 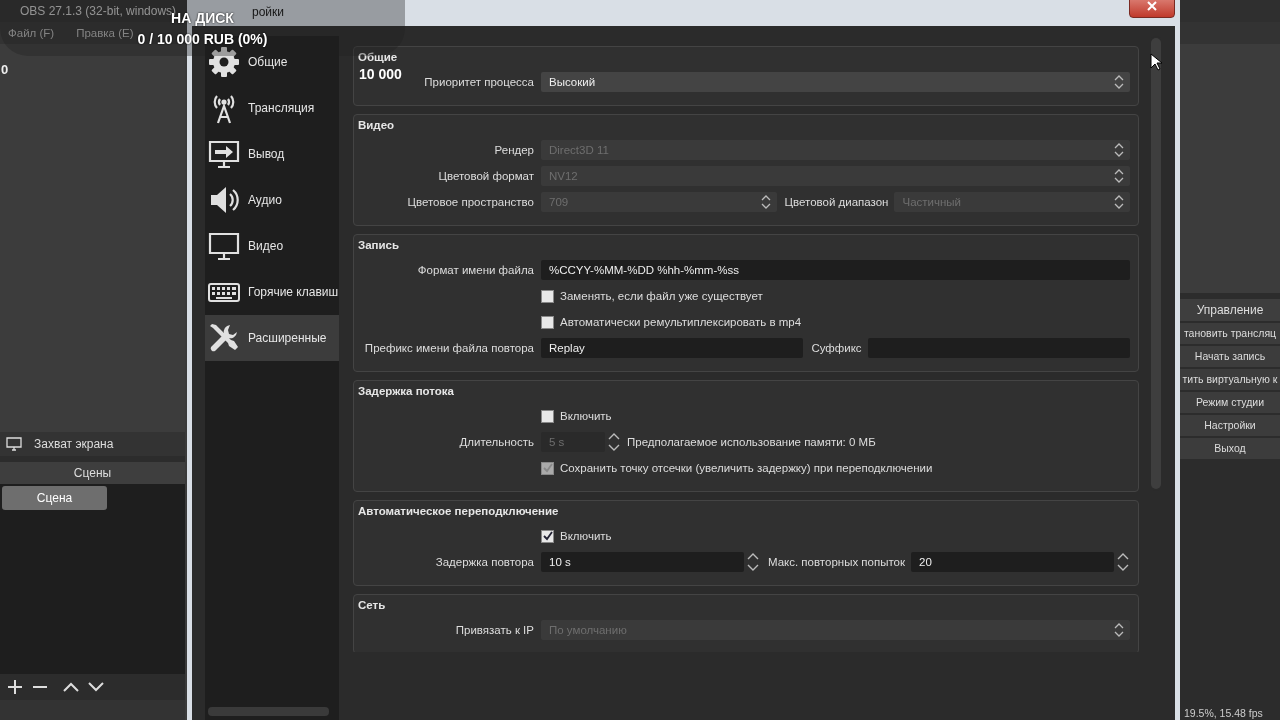 I want to click on group-title: Видео, so click(x=377, y=126).